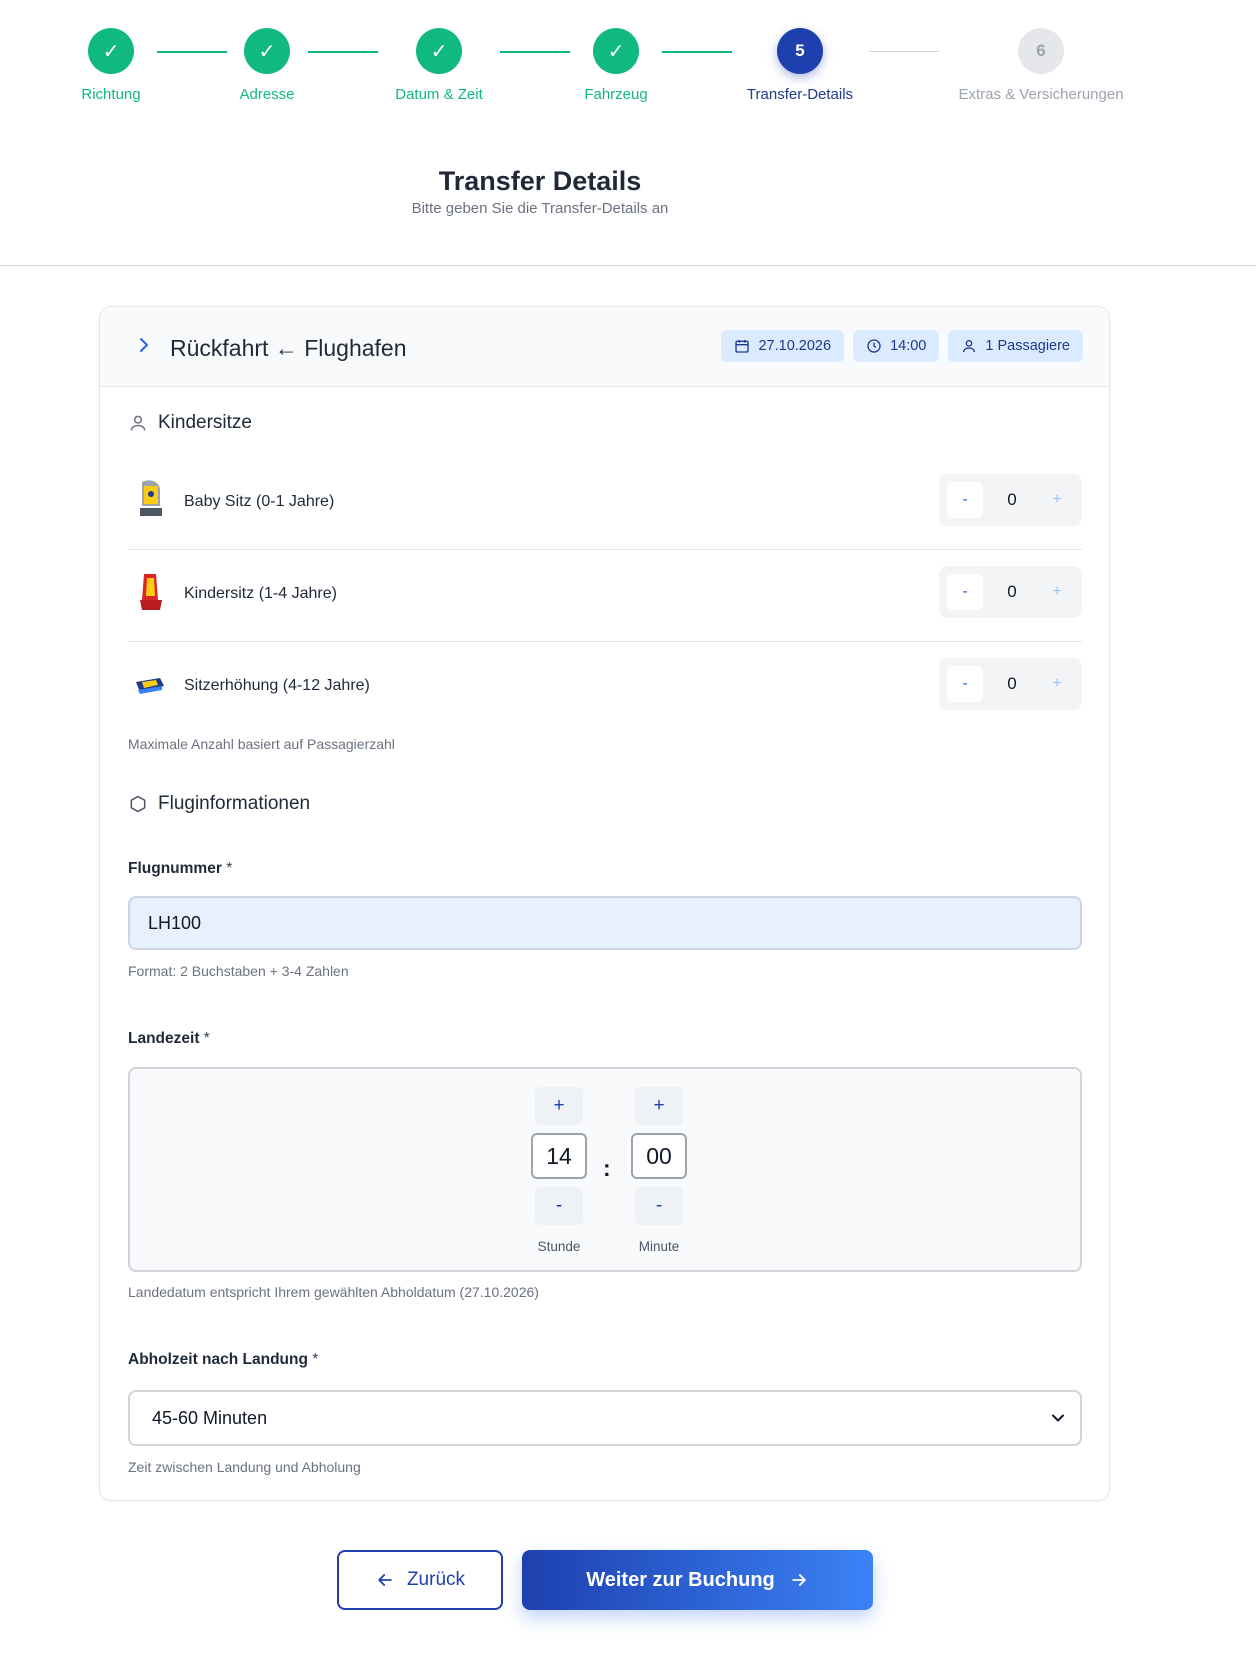  Describe the element at coordinates (799, 1580) in the screenshot. I see `arrow-right-icon` at that location.